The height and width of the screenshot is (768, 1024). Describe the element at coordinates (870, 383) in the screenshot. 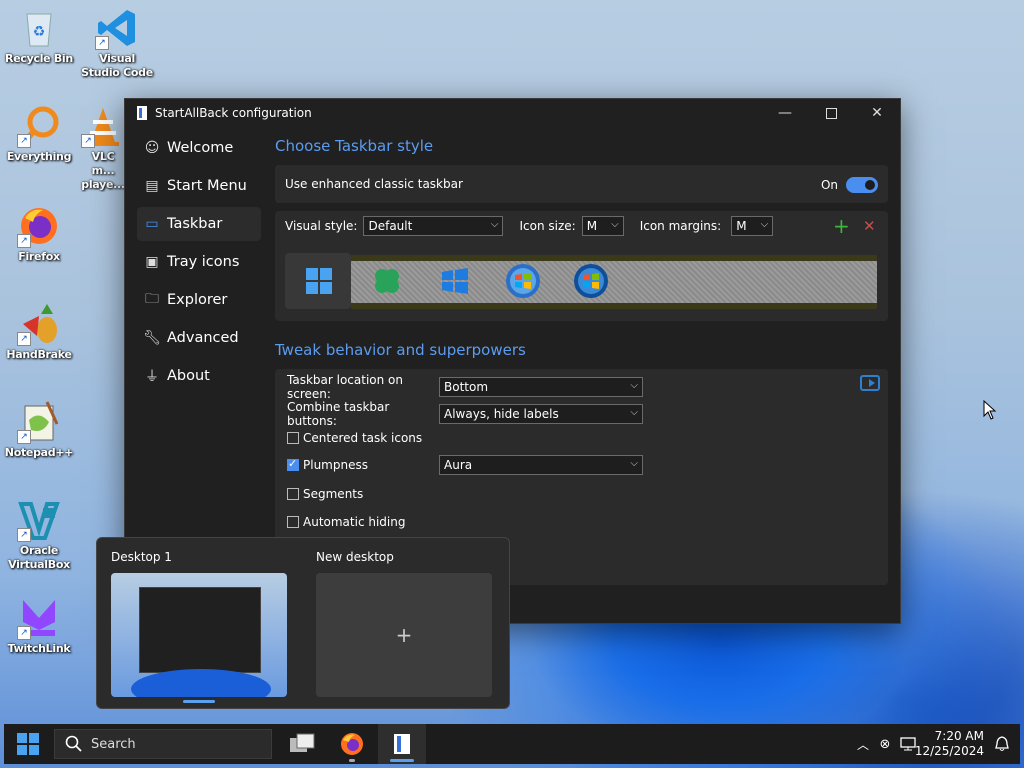

I see `video-help-icon` at that location.